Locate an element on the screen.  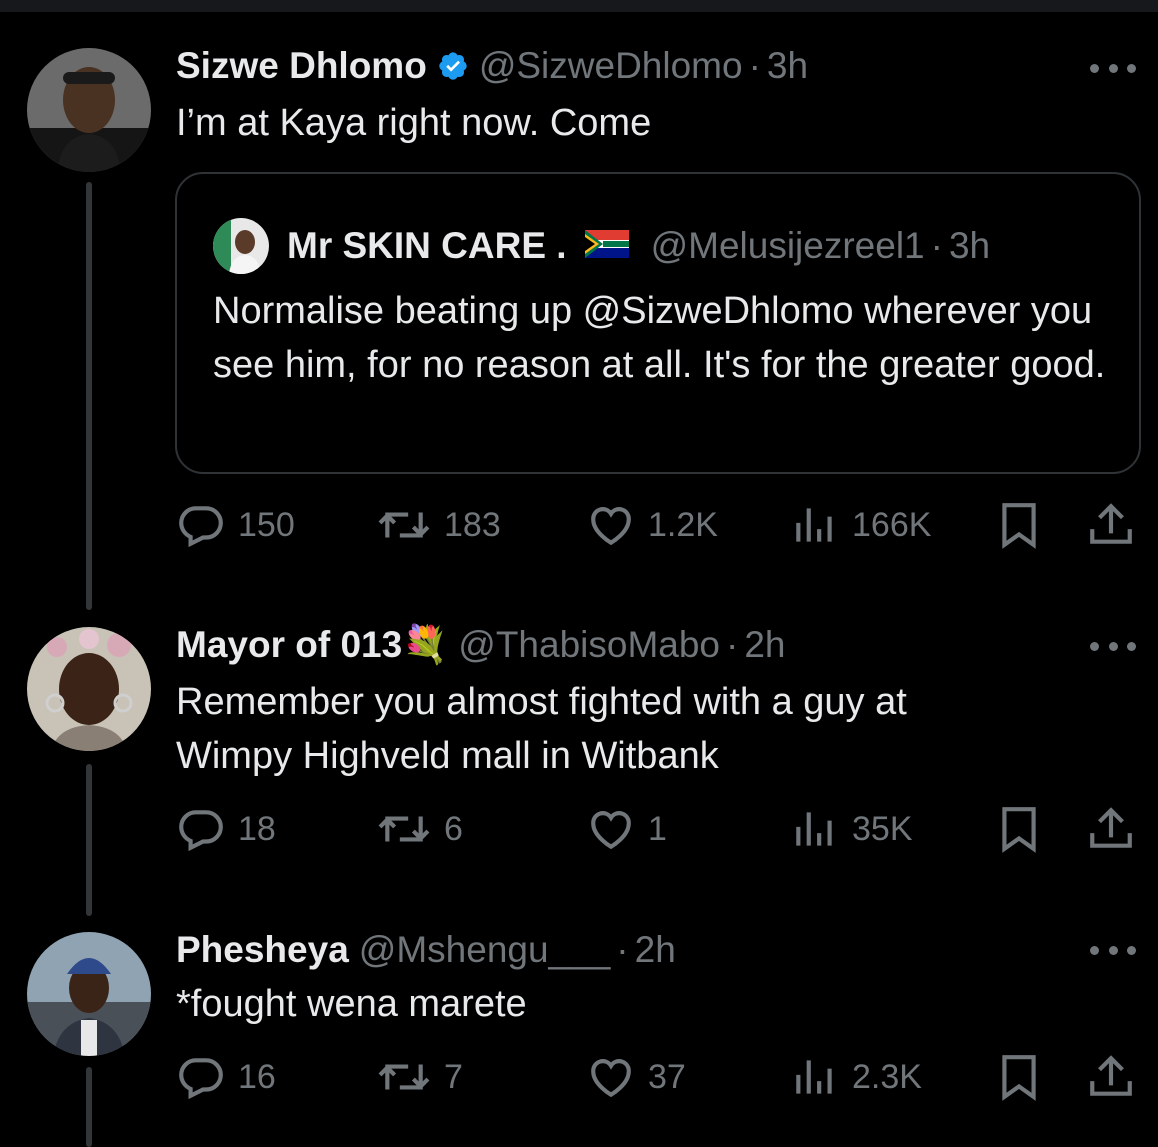
tweet-header: Mayor of 013💐 @ThabisoMabo · 2h is located at coordinates (481, 645).